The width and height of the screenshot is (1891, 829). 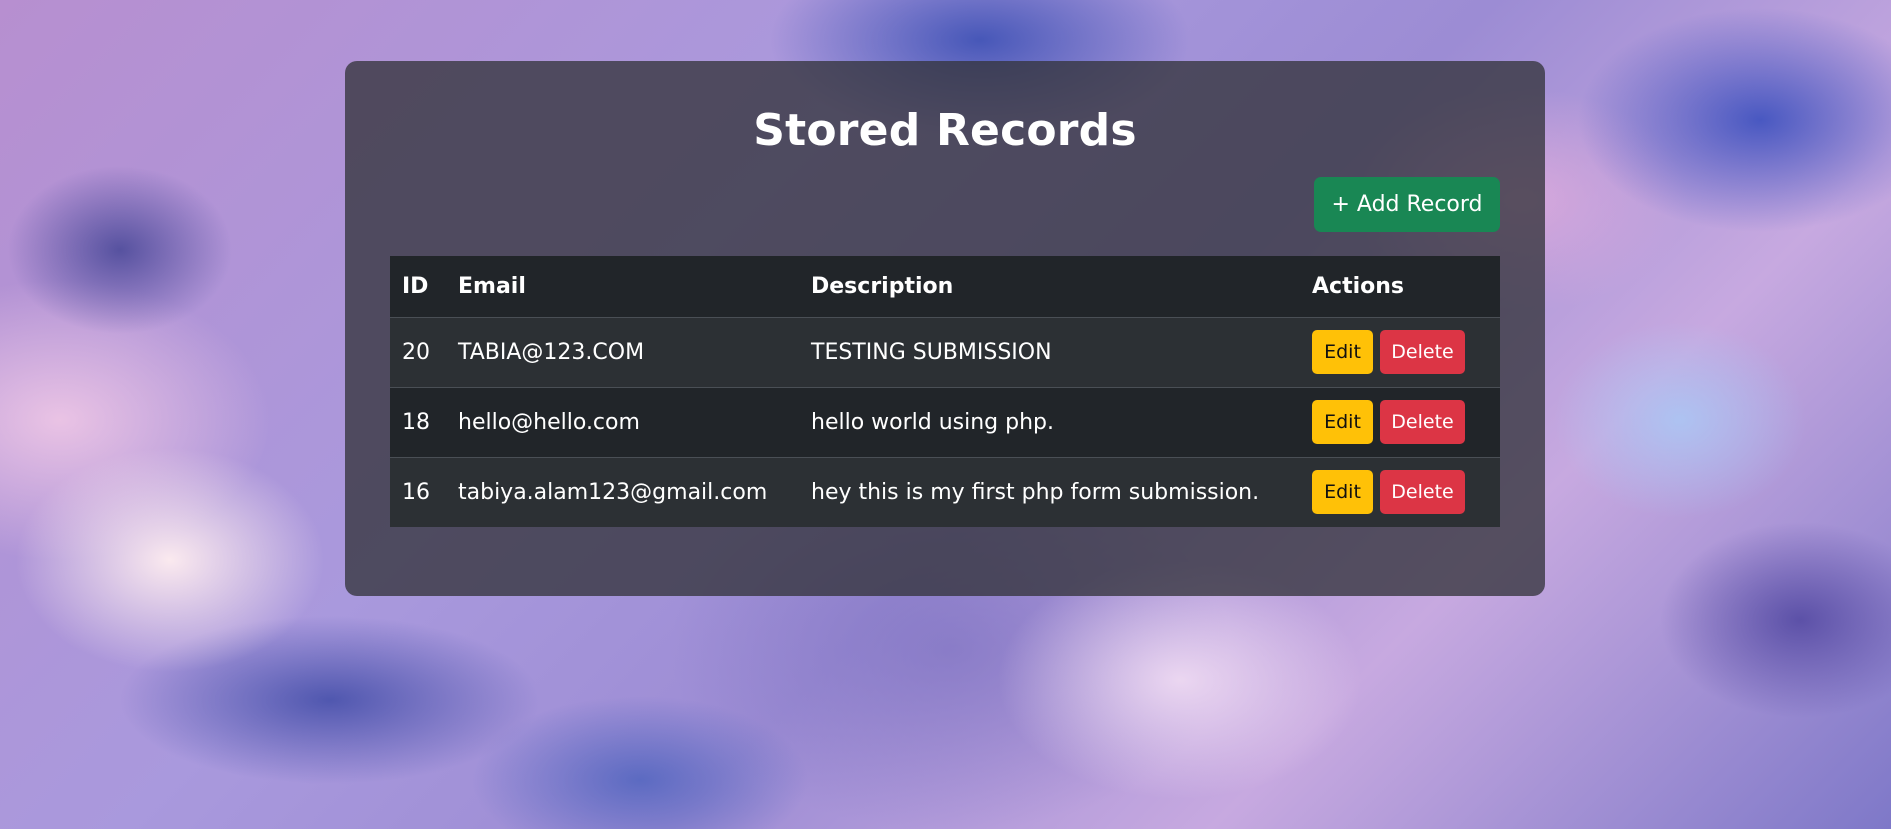 I want to click on header-actions: Actions, so click(x=1358, y=286).